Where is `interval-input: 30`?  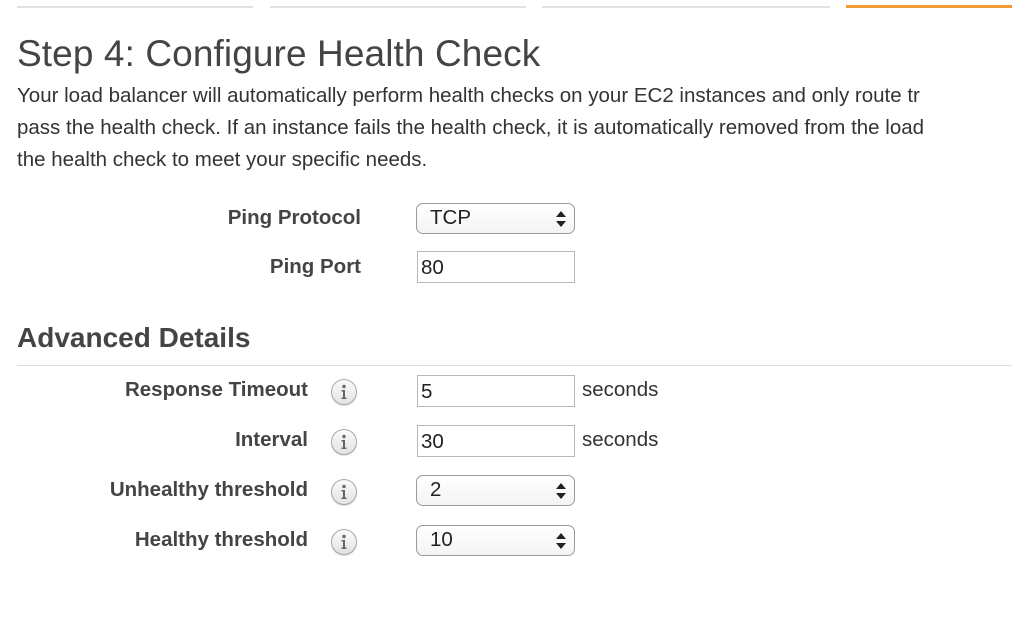 interval-input: 30 is located at coordinates (496, 441).